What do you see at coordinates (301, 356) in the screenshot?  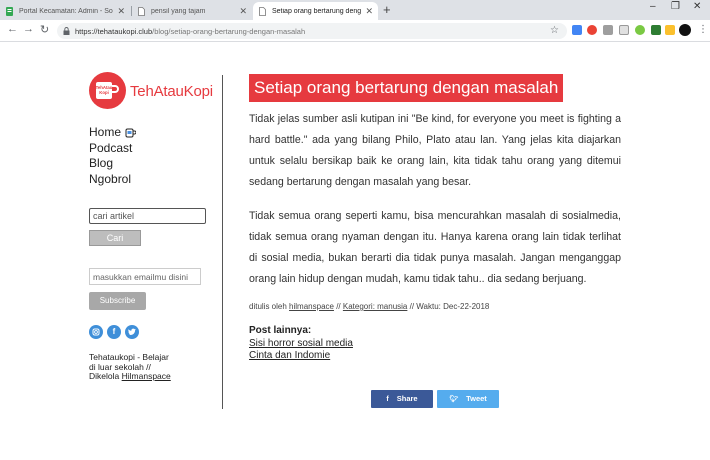 I see `other-post-link: Cinta dan Indomie` at bounding box center [301, 356].